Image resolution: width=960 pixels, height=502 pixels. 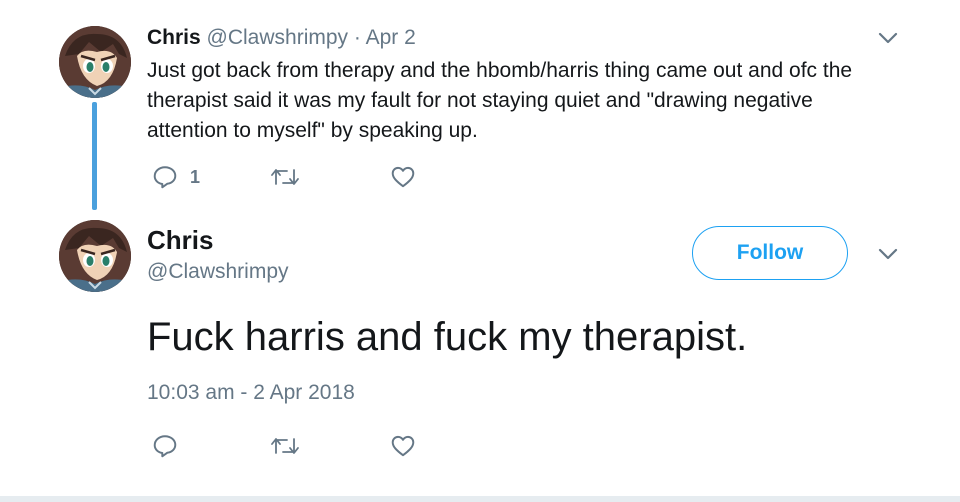 I want to click on tweet-date: Apr 2, so click(x=391, y=37).